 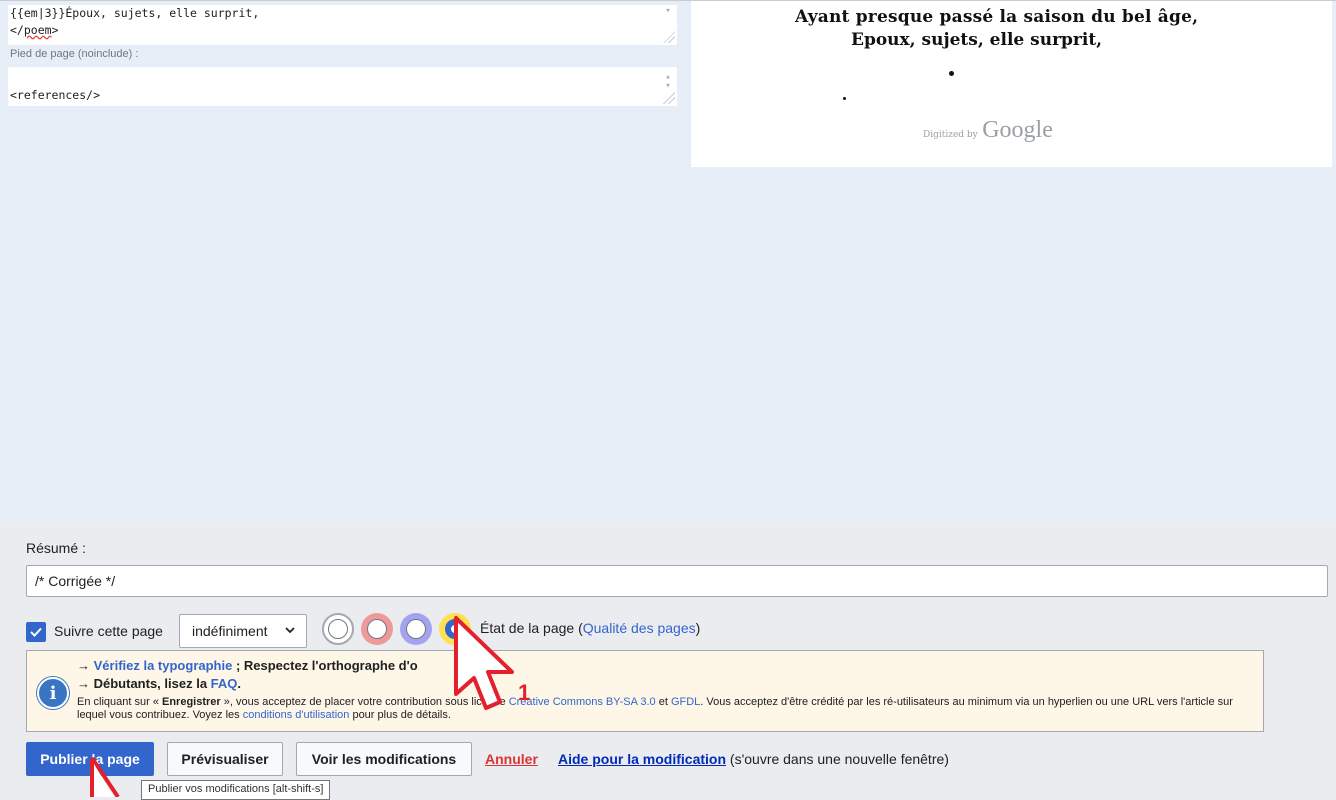 What do you see at coordinates (669, 37) in the screenshot?
I see `resize-handle` at bounding box center [669, 37].